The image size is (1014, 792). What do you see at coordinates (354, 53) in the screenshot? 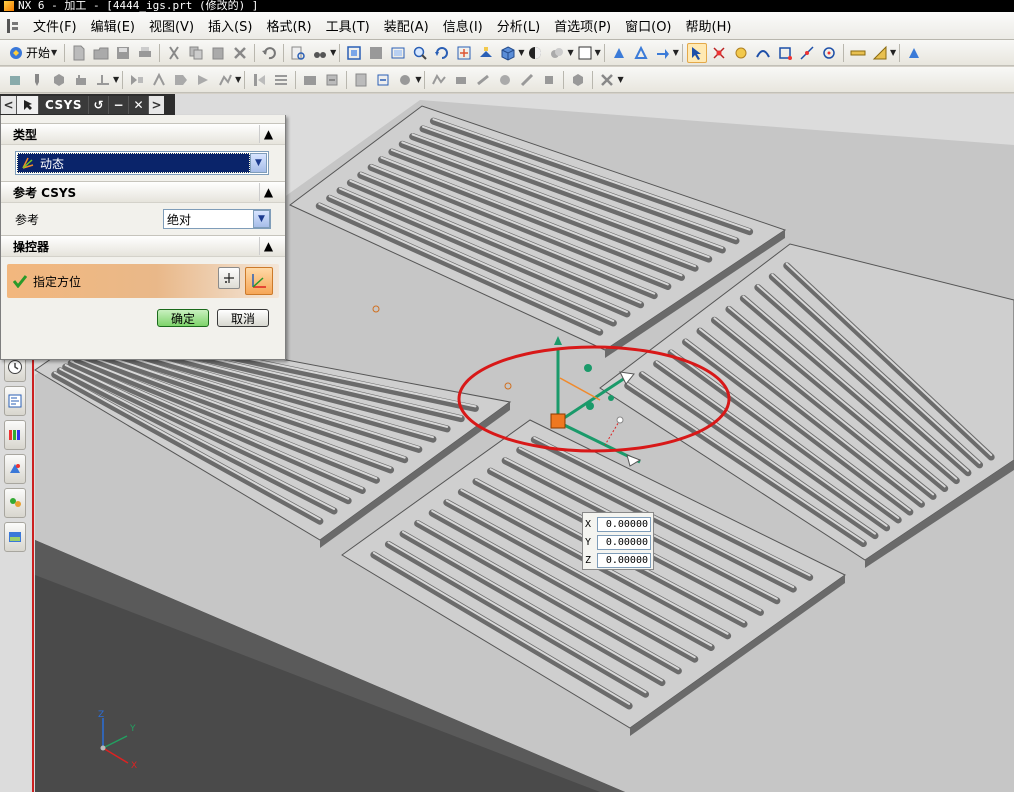
I see `fit-icon` at bounding box center [354, 53].